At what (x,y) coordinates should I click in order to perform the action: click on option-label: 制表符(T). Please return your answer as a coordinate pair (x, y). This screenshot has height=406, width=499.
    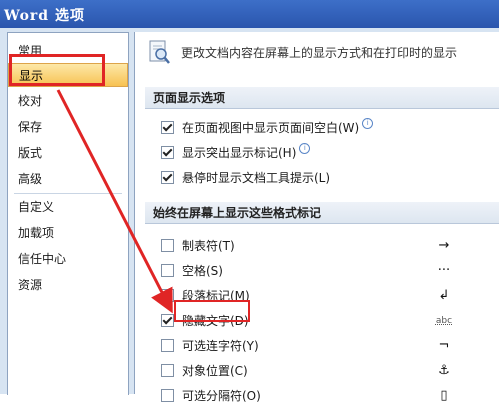
    Looking at the image, I should click on (208, 246).